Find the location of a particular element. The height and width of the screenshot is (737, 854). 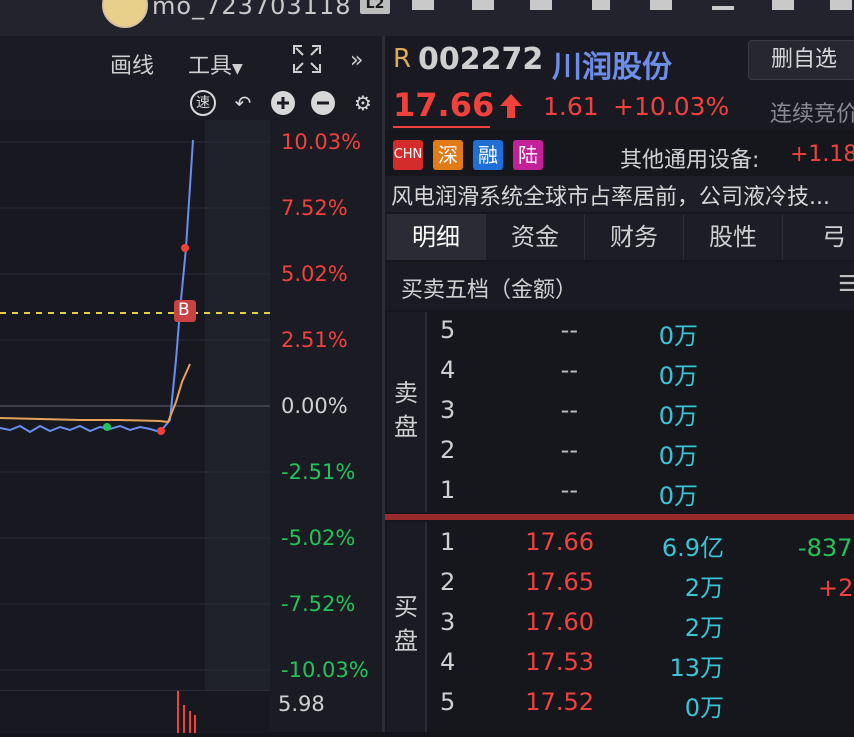

buy-side-label: 买 盘 is located at coordinates (406, 627).